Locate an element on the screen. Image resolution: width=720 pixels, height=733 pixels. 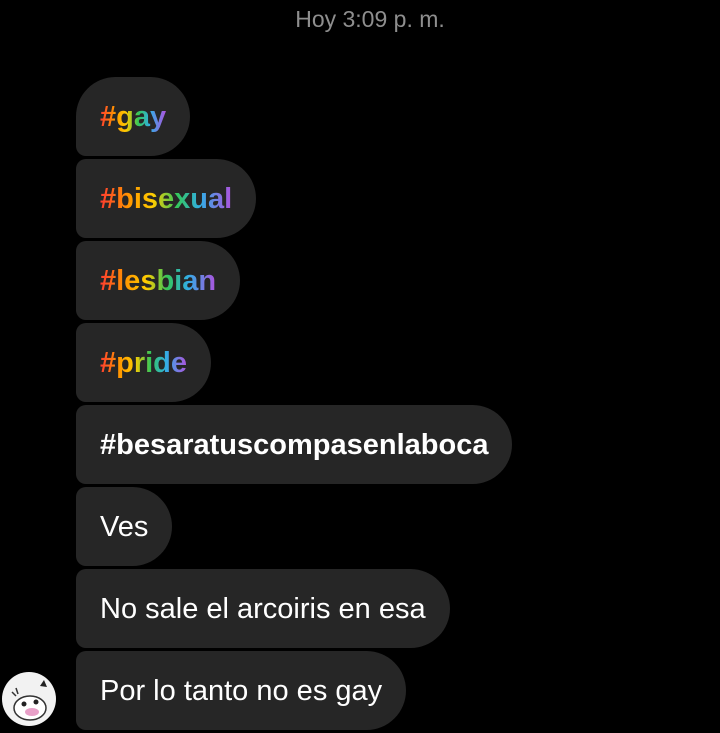
message-bubble-hashtag: #besaratuscompasenlaboca is located at coordinates (294, 444).